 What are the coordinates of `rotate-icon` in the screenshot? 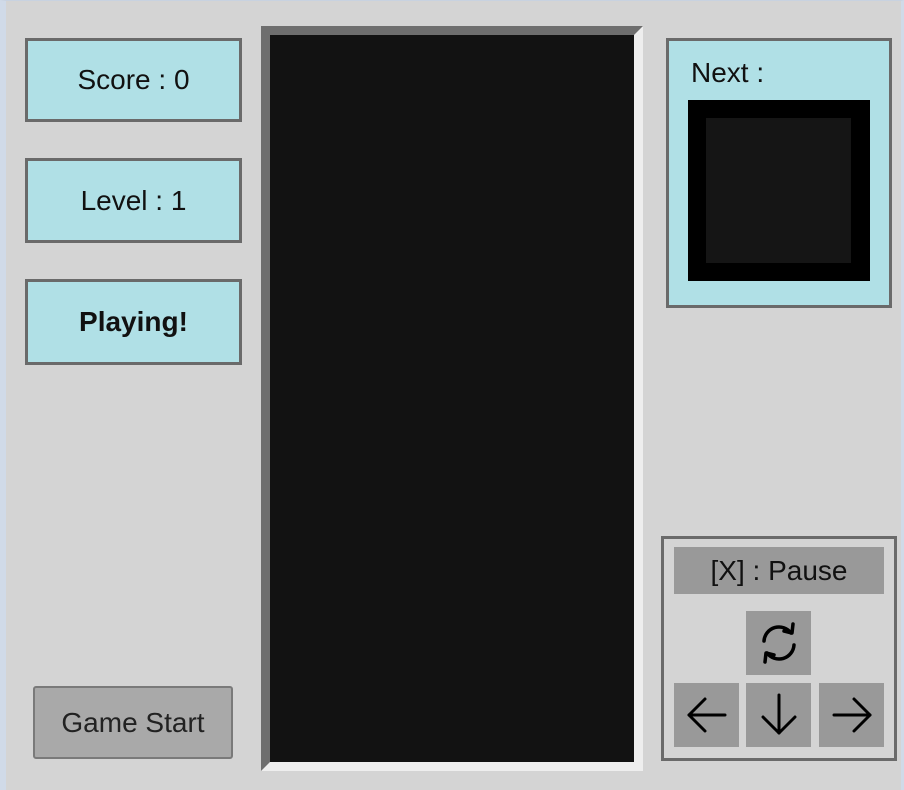 It's located at (778, 643).